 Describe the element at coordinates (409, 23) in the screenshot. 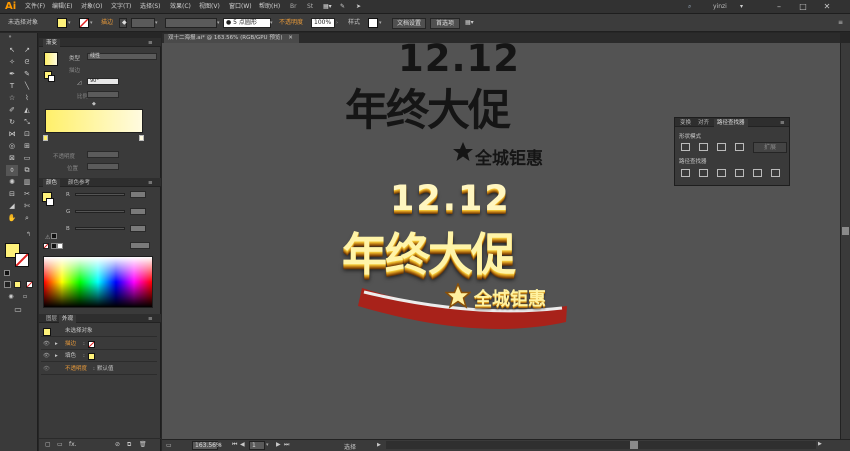

I see `document-setup-button: 文档设置` at that location.